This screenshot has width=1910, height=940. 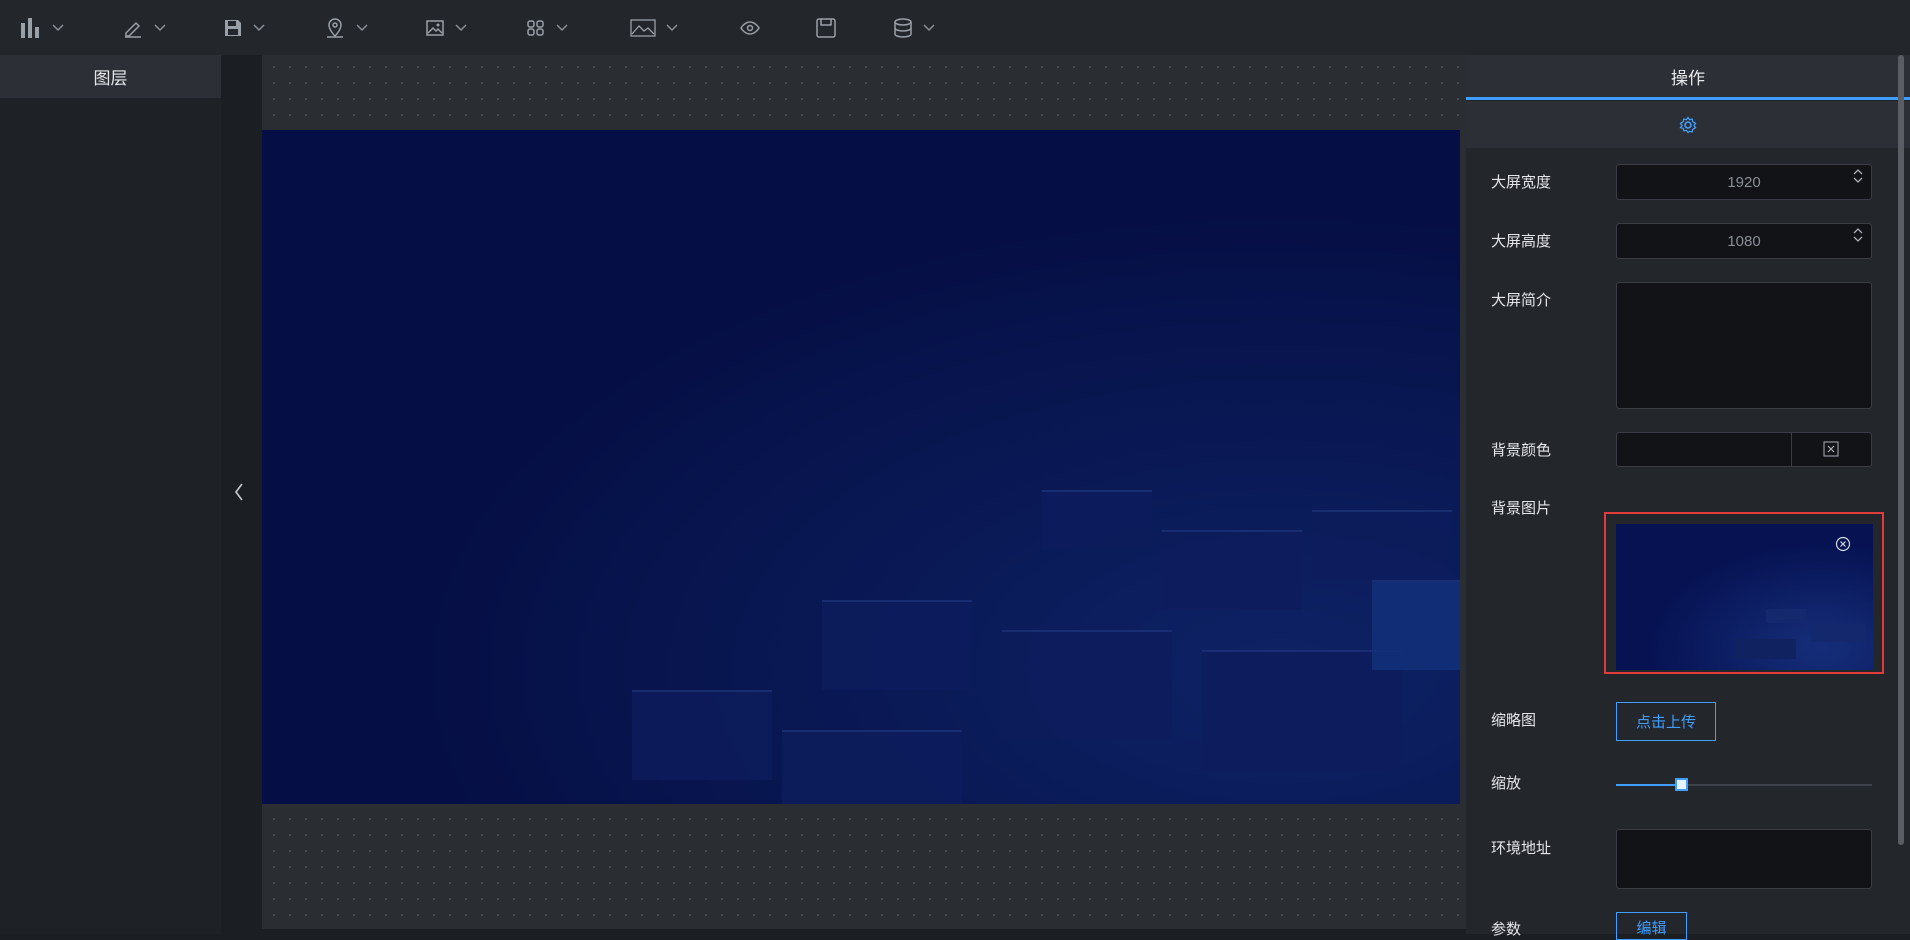 I want to click on image-menu, so click(x=446, y=28).